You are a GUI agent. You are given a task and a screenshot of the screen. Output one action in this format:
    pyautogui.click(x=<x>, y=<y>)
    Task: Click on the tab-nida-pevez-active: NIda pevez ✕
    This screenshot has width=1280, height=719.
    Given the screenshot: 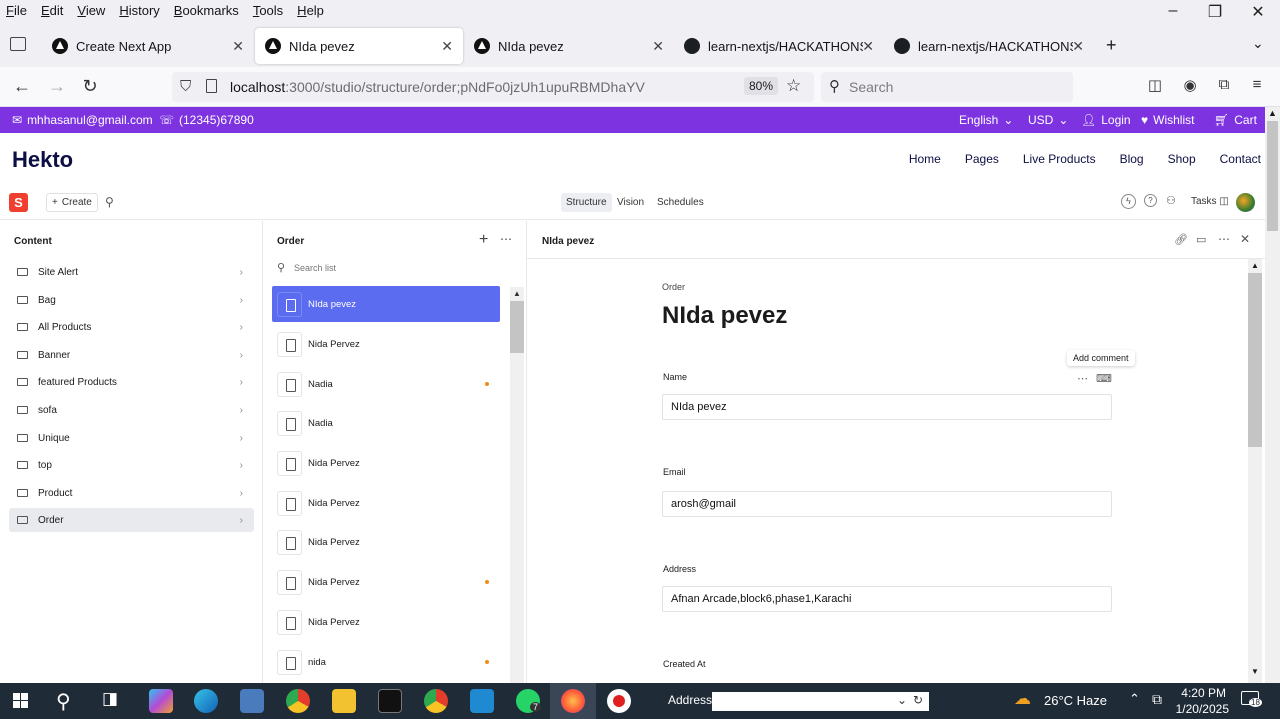 What is the action you would take?
    pyautogui.click(x=359, y=46)
    